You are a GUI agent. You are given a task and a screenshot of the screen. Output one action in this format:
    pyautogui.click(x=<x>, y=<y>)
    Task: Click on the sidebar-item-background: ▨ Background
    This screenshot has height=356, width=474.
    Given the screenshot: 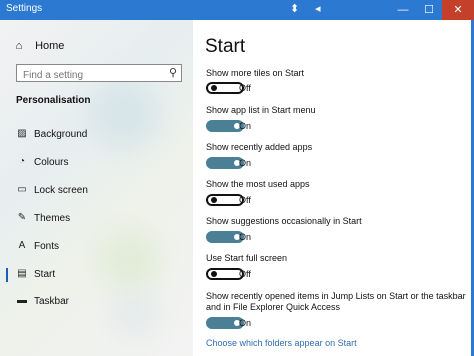 What is the action you would take?
    pyautogui.click(x=96, y=135)
    